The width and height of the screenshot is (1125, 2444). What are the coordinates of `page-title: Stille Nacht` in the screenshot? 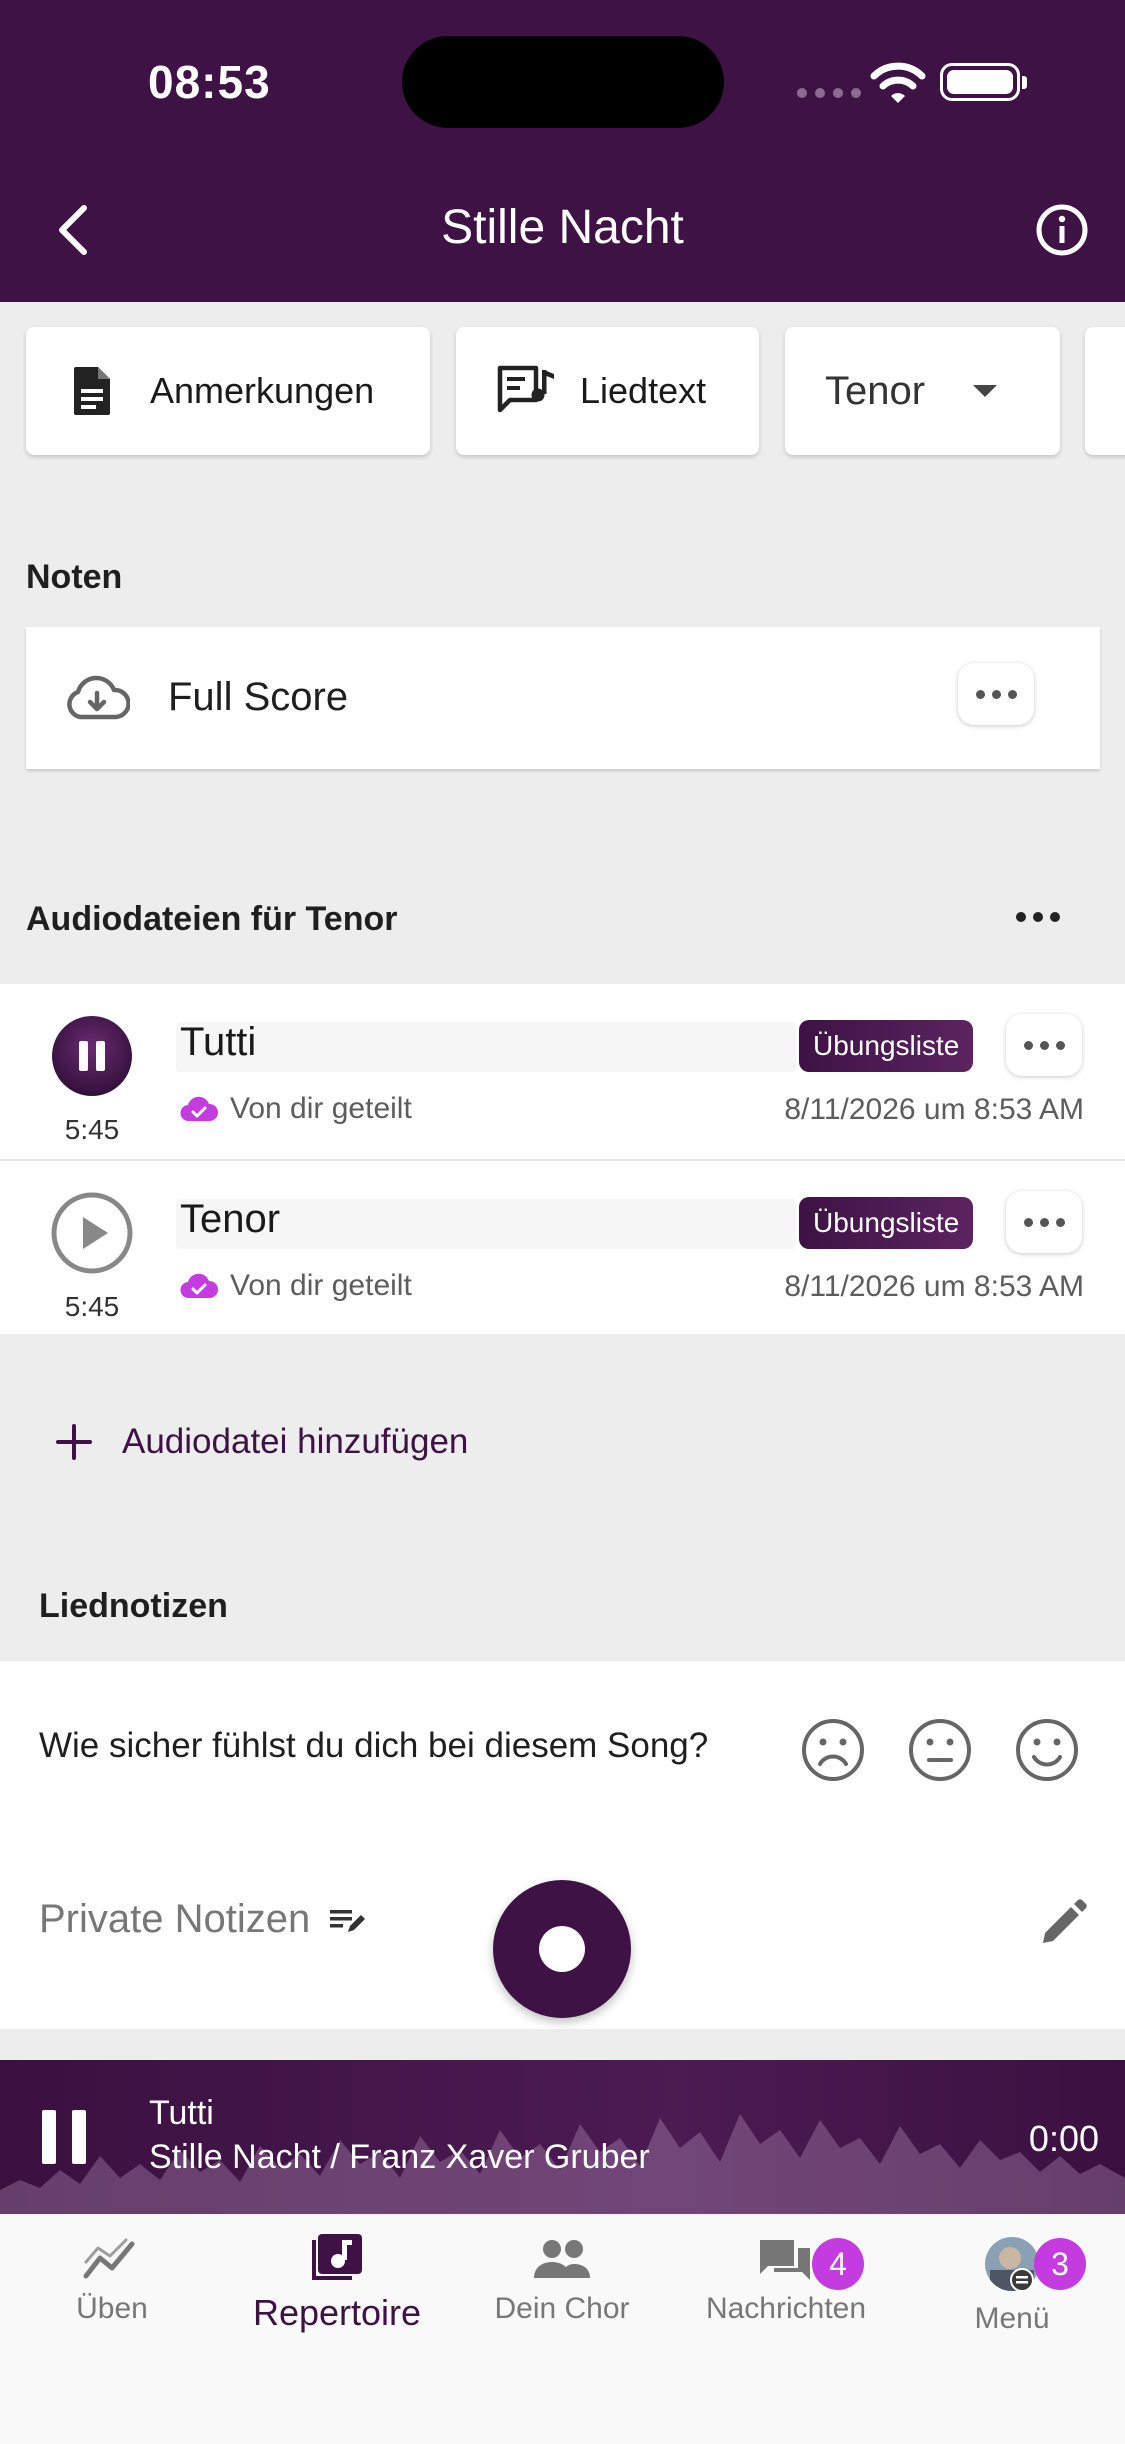 It's located at (562, 227).